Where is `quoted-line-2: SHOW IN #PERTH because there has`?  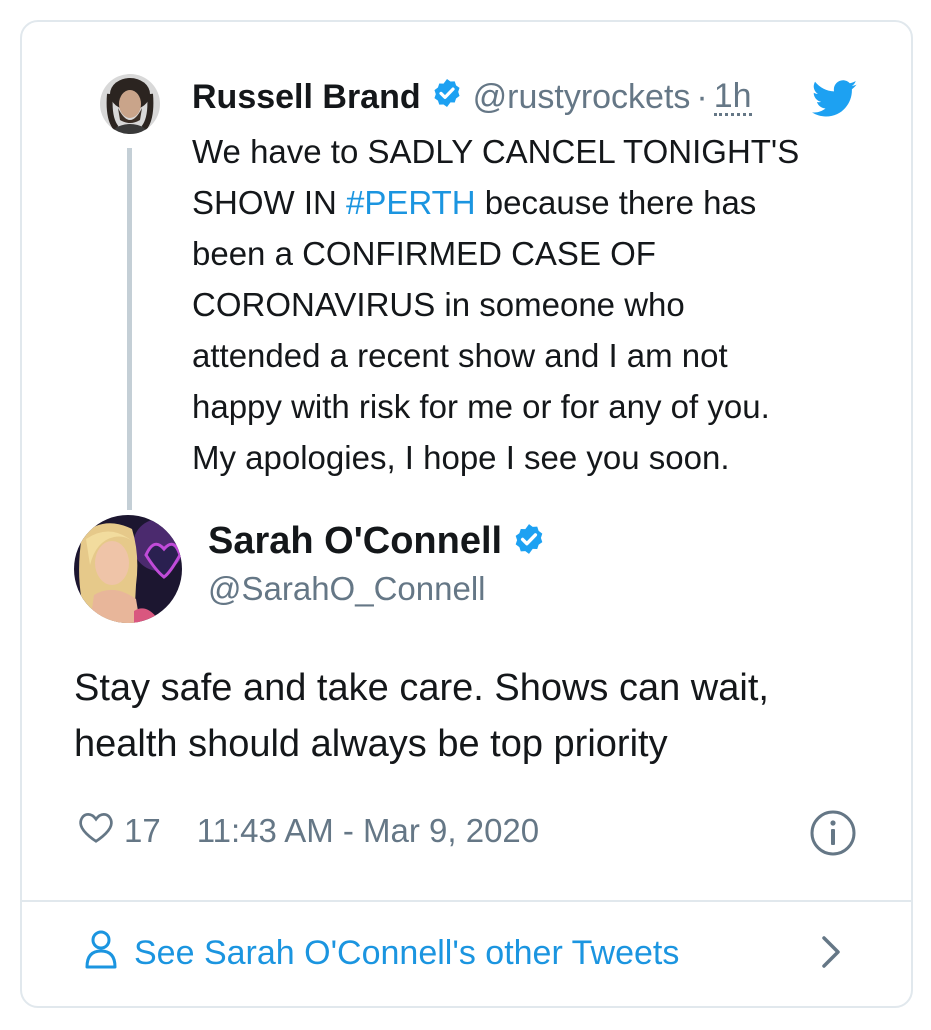
quoted-line-2: SHOW IN #PERTH because there has is located at coordinates (522, 202).